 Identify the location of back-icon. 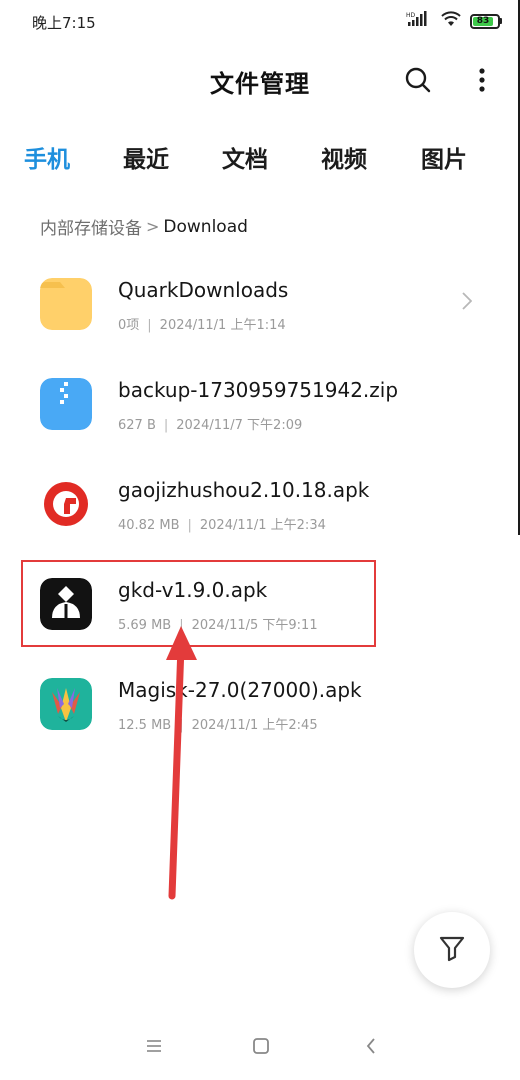
(371, 1048).